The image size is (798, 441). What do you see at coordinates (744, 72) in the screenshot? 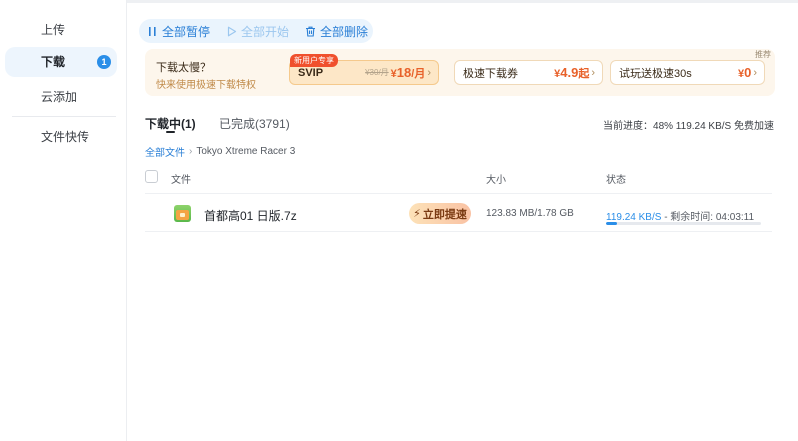
I see `trial-price: ¥0` at bounding box center [744, 72].